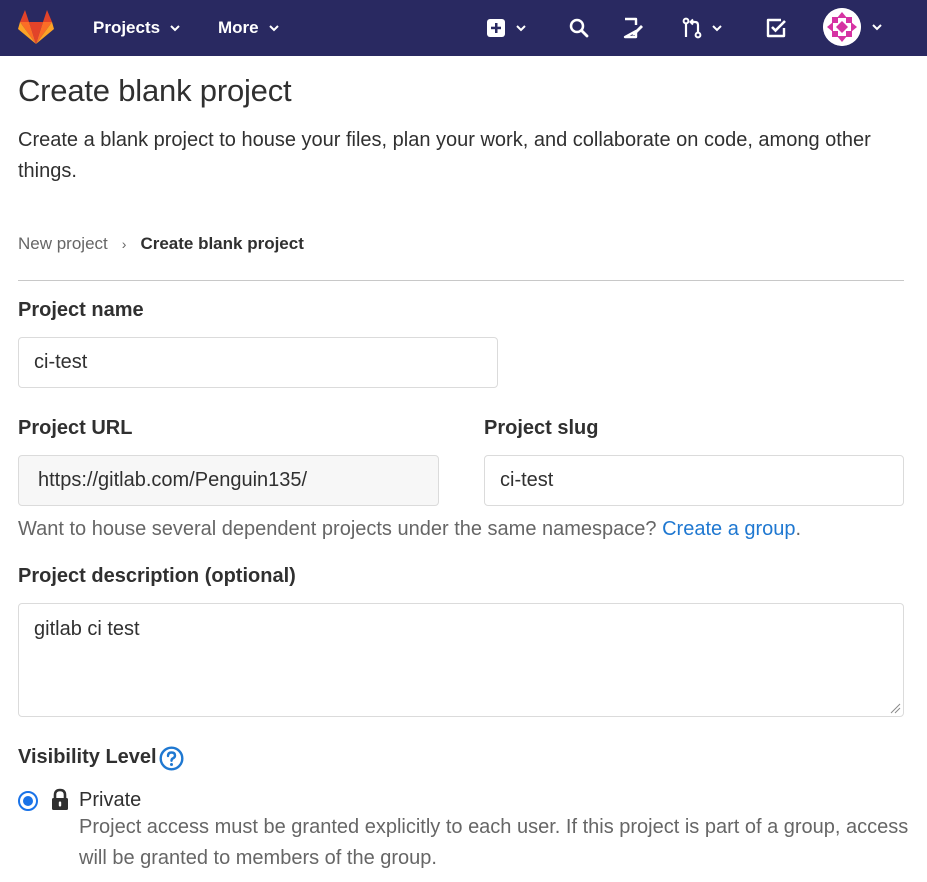 This screenshot has height=882, width=927. Describe the element at coordinates (127, 27) in the screenshot. I see `nav-projects-label: Projects` at that location.